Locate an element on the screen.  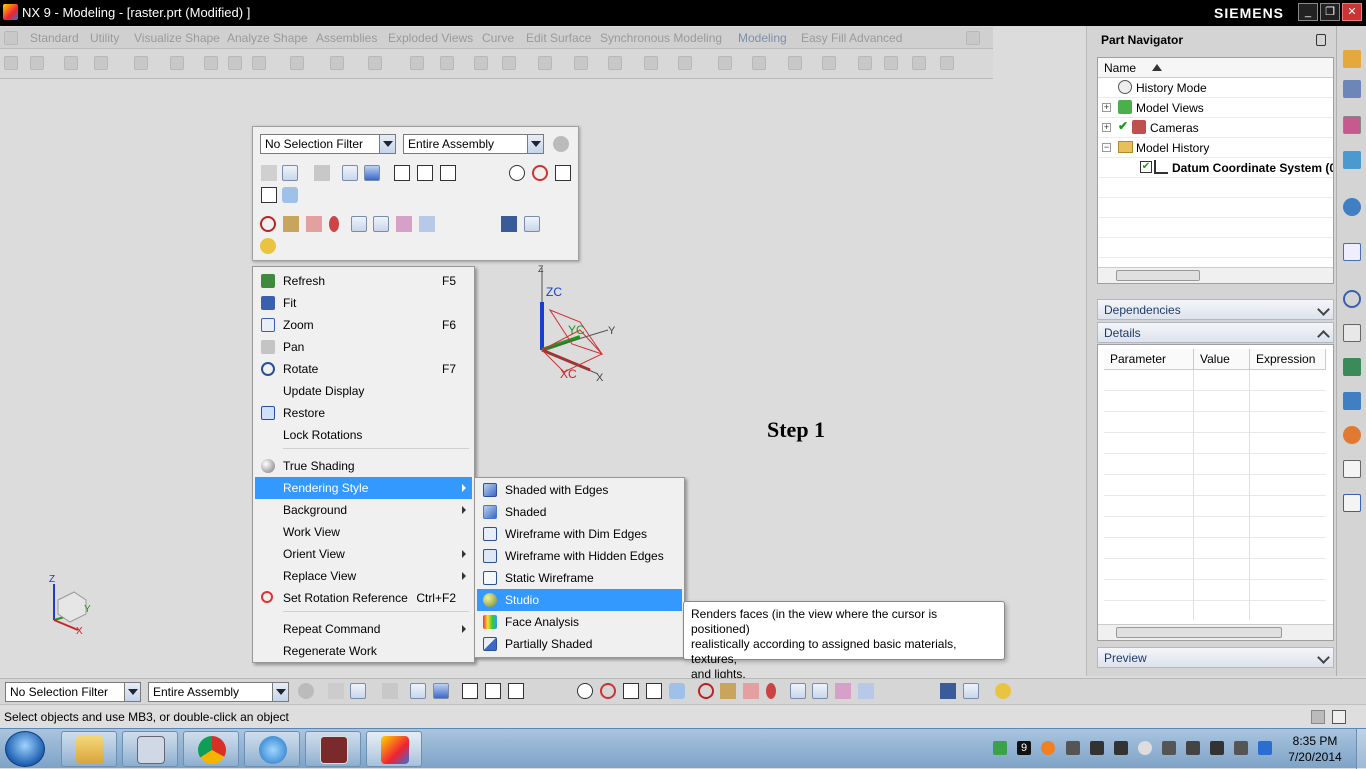
taskbar-clock: 8:35 PM 7/20/2014 is located at coordinates (1315, 749).